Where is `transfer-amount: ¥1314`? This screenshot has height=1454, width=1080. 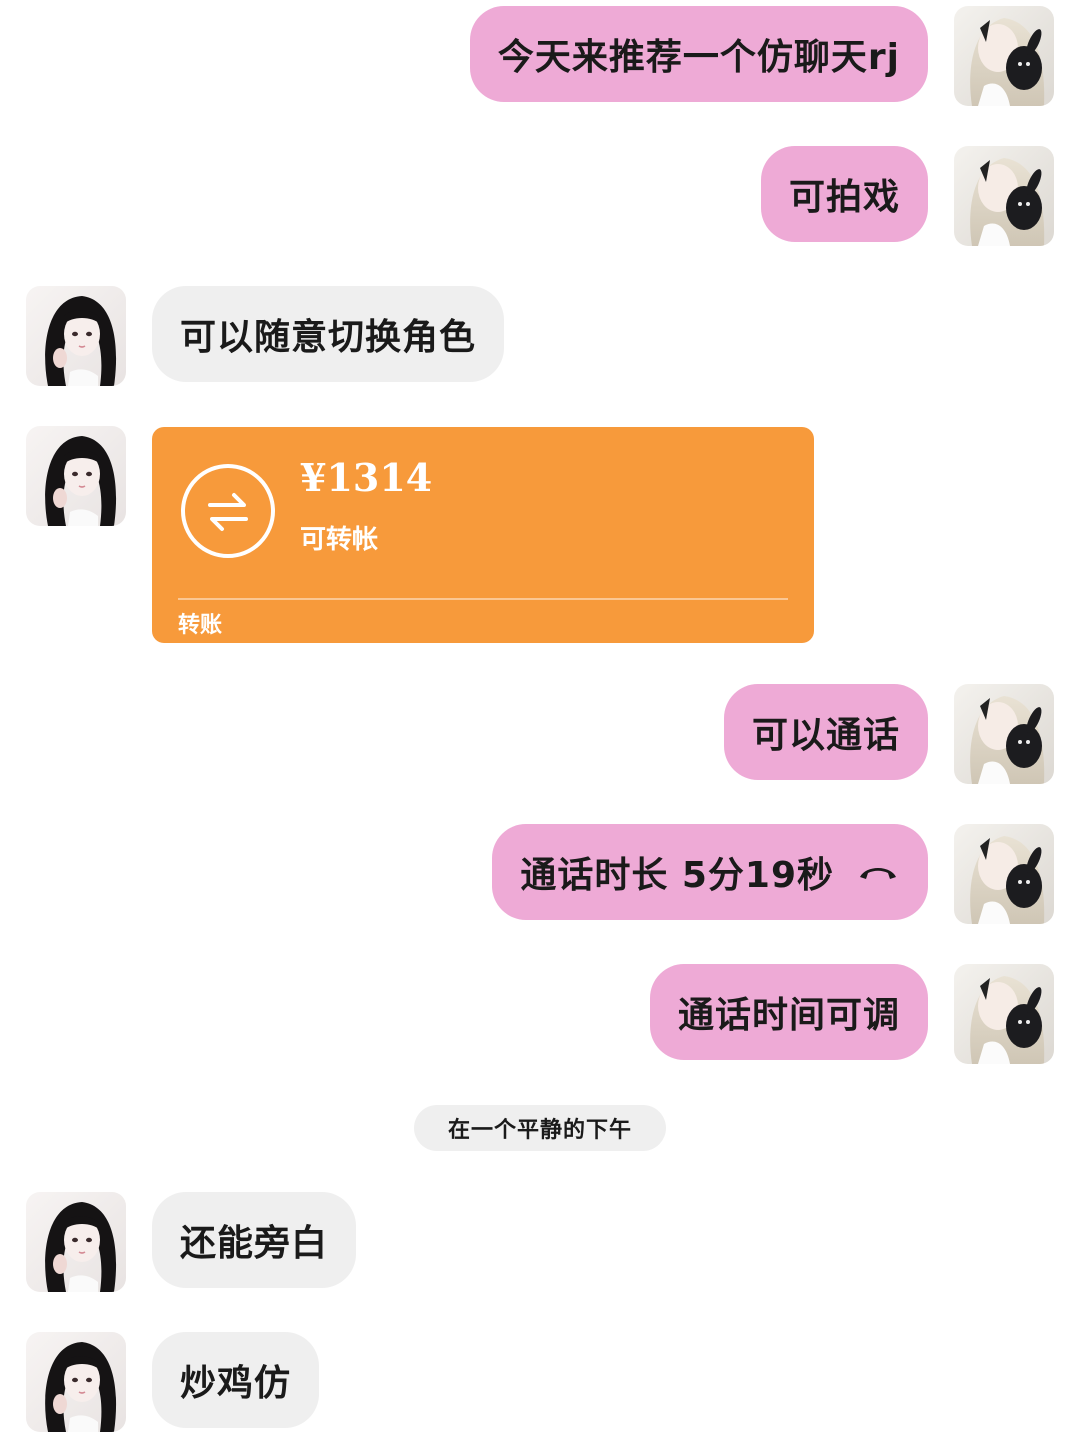 transfer-amount: ¥1314 is located at coordinates (366, 477).